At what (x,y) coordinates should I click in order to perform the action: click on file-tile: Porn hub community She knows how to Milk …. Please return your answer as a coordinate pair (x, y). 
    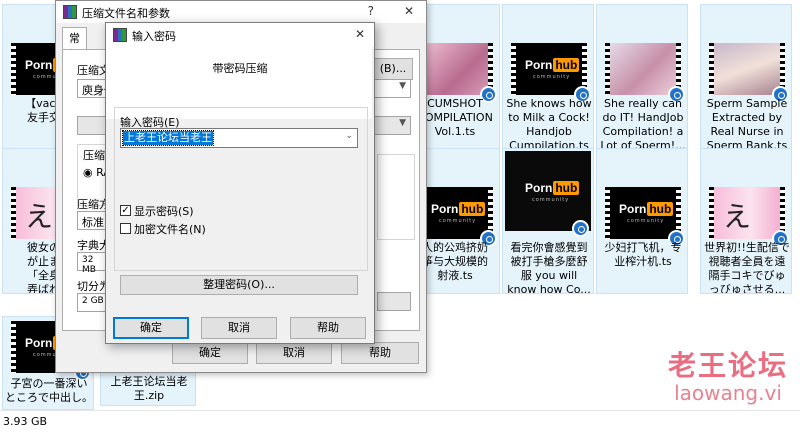
    Looking at the image, I should click on (548, 77).